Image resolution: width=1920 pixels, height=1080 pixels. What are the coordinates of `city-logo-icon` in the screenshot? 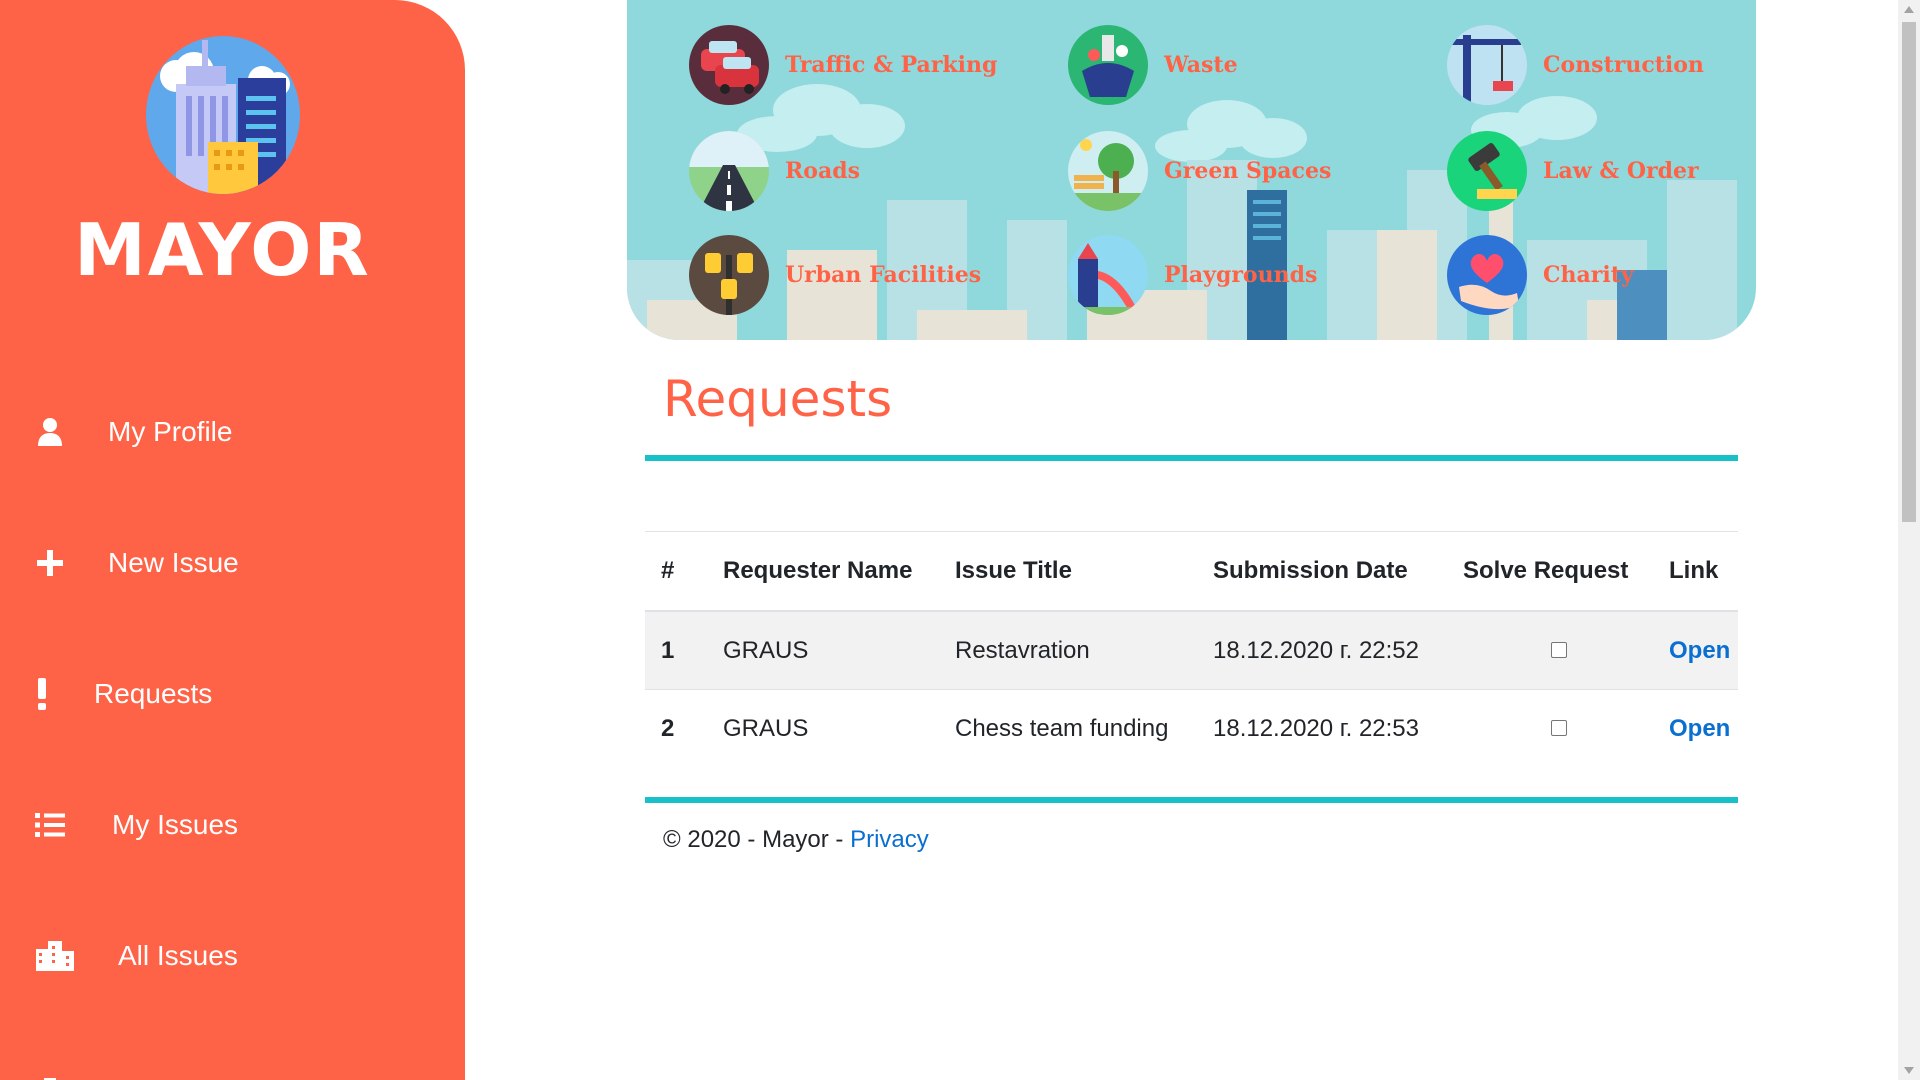 It's located at (223, 115).